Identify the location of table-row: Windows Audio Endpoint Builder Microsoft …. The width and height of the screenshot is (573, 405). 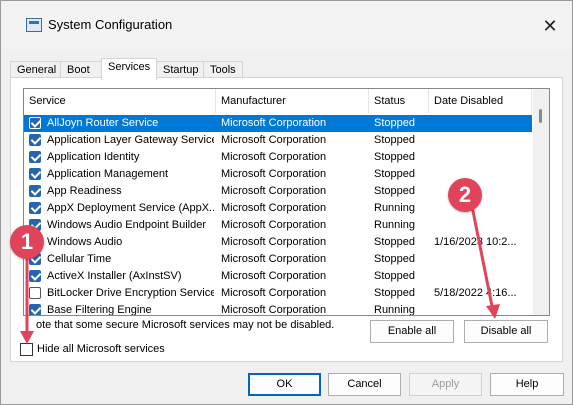
(278, 225).